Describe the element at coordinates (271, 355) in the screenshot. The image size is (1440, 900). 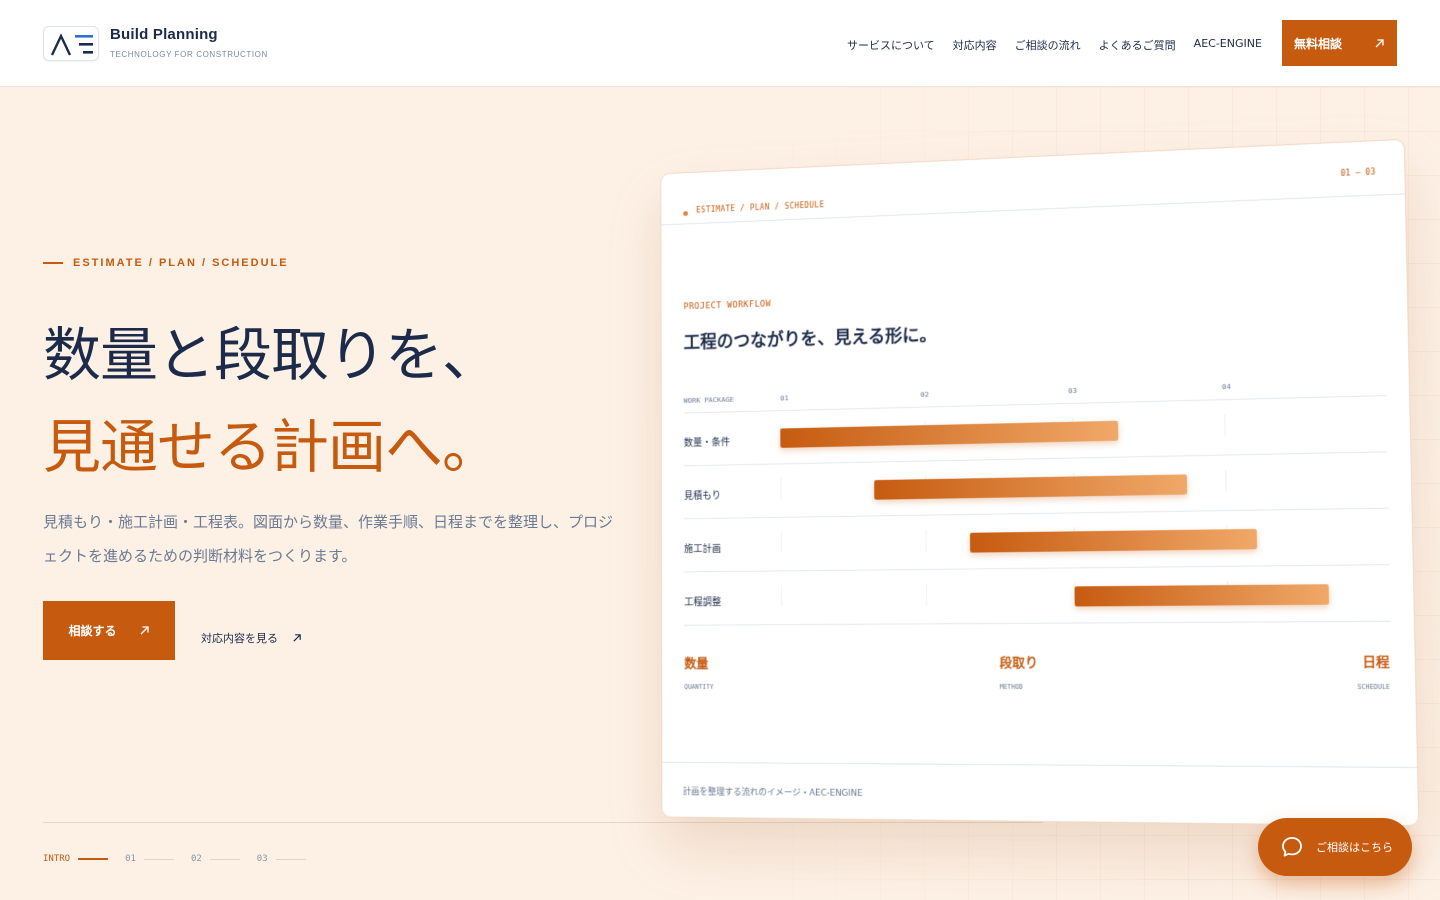
I see `hero-title-line-1: 数量と段取りを、` at that location.